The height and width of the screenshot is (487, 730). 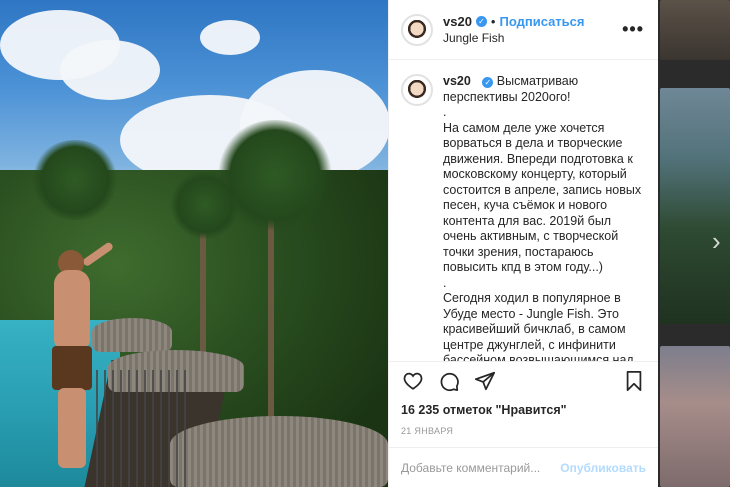 I want to click on follow-button: Подписаться, so click(x=541, y=21).